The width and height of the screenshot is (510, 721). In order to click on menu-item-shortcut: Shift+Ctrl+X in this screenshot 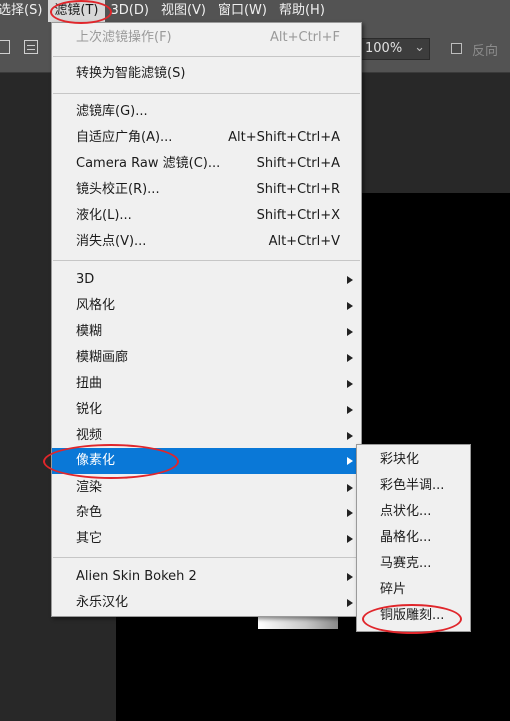, I will do `click(298, 215)`.